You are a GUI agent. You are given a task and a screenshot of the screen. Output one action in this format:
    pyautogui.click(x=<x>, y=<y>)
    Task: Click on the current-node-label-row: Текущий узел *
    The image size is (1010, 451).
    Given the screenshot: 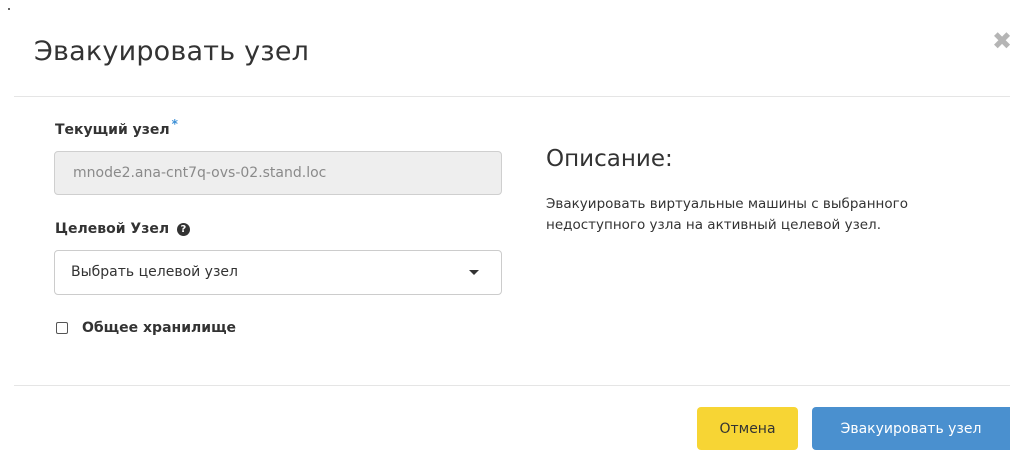 What is the action you would take?
    pyautogui.click(x=116, y=127)
    